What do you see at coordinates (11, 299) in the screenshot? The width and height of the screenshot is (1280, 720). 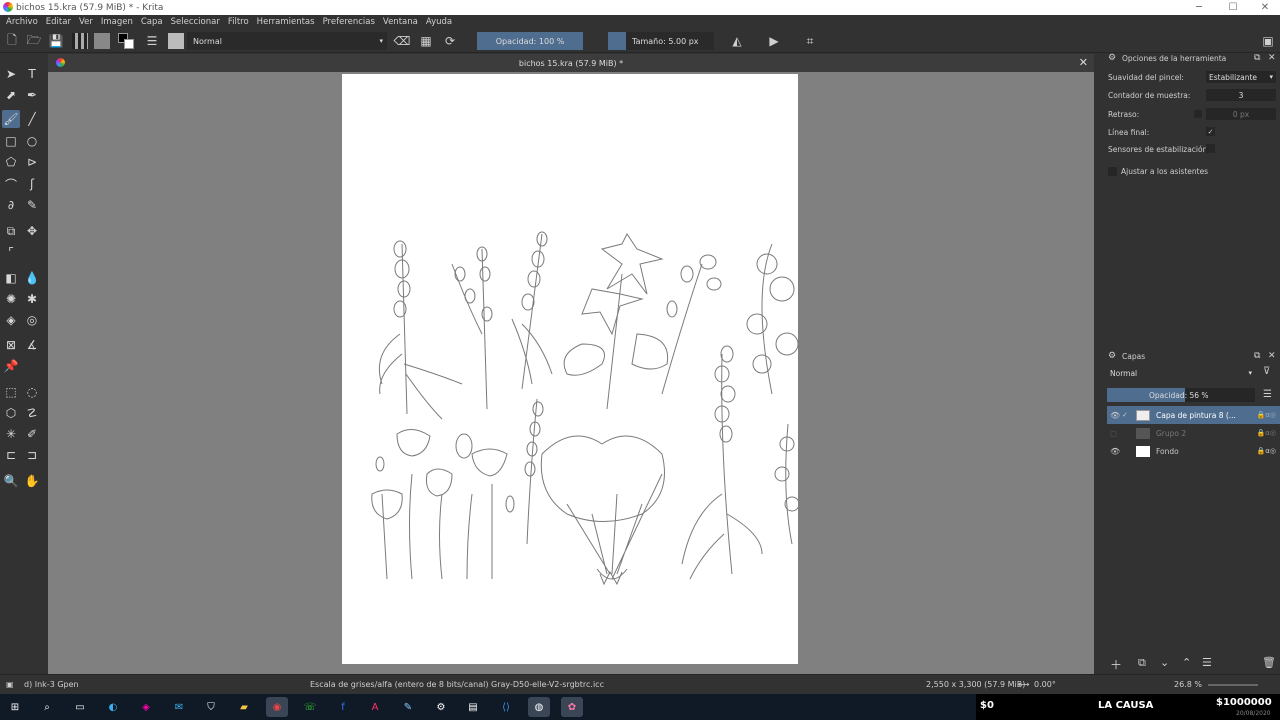 I see `colorize-mask-tool-icon: ✺` at bounding box center [11, 299].